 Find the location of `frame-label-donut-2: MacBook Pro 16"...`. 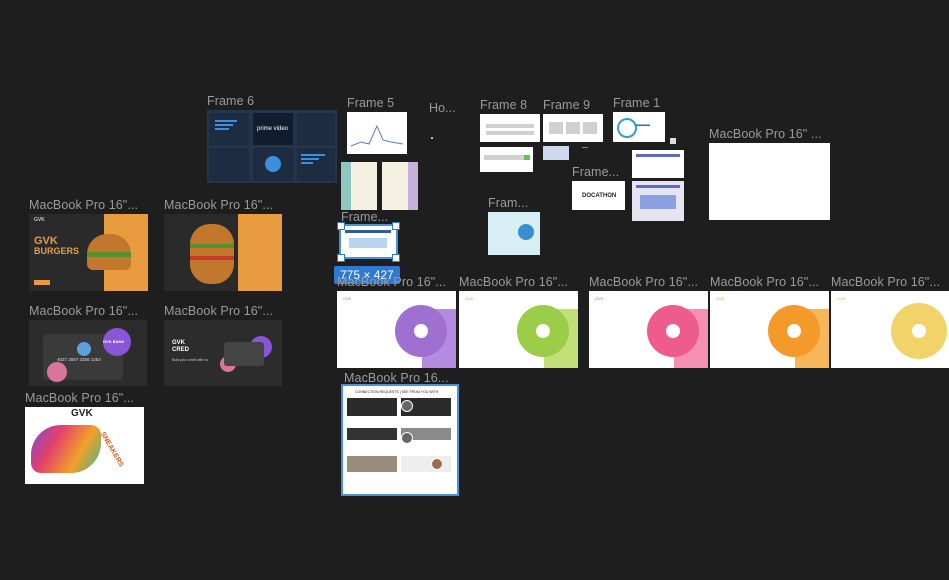

frame-label-donut-2: MacBook Pro 16"... is located at coordinates (513, 282).